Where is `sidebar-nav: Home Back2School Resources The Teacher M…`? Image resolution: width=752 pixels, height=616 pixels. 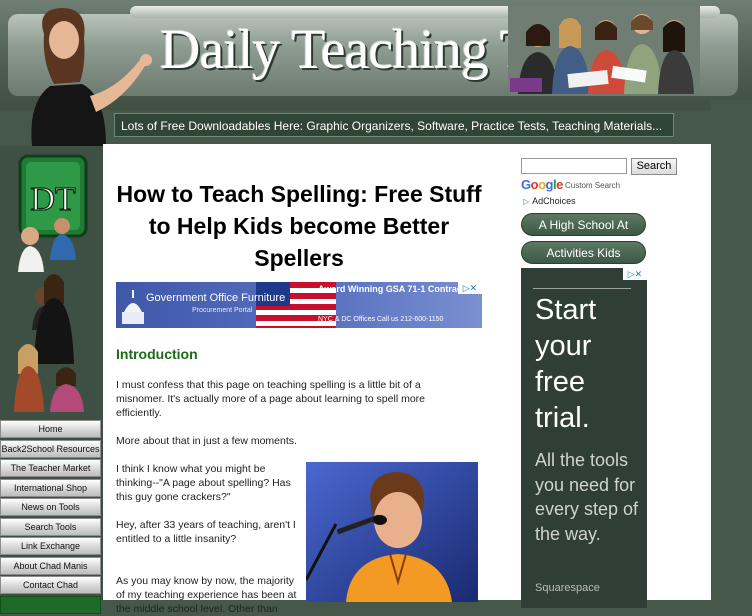
sidebar-nav: Home Back2School Resources The Teacher M… is located at coordinates (51, 517).